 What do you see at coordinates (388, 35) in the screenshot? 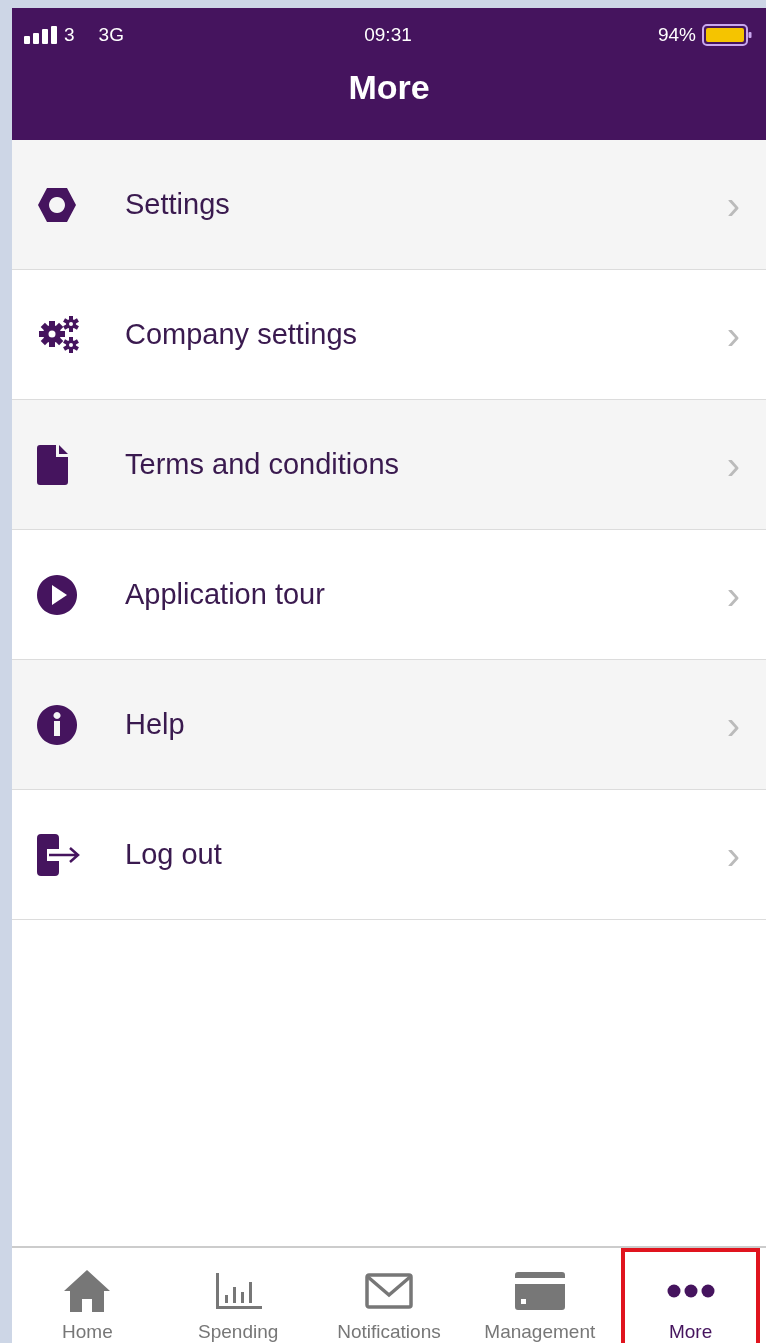
I see `time-text: 09:31` at bounding box center [388, 35].